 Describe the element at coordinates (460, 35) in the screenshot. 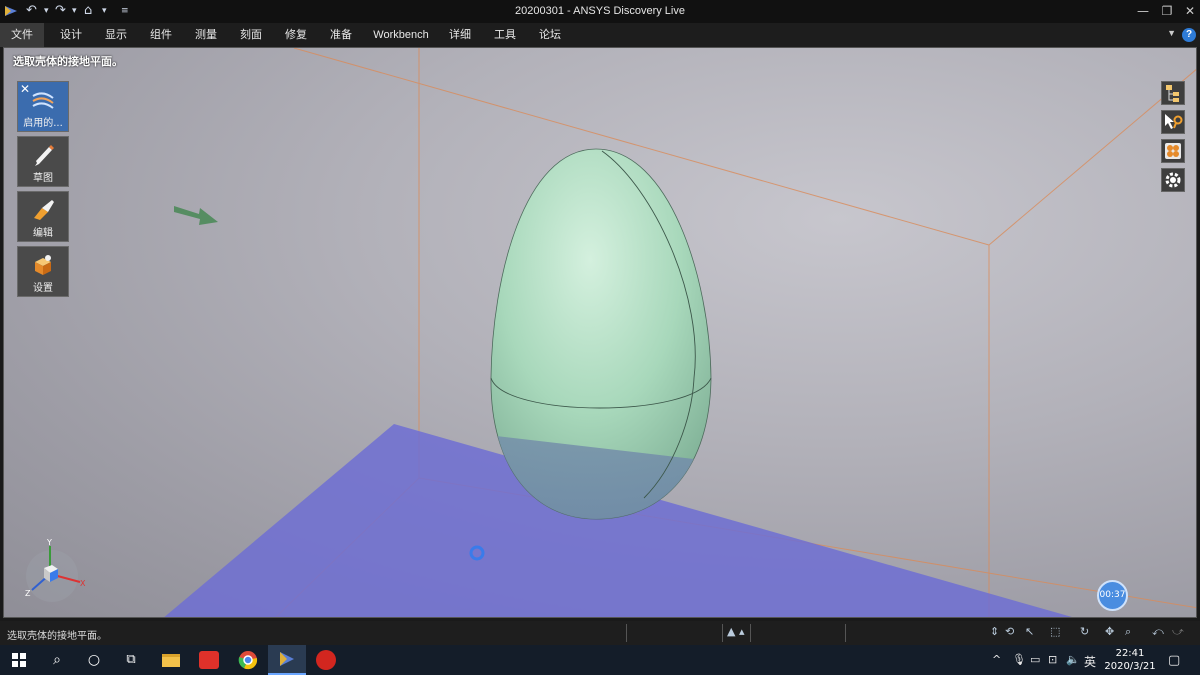

I see `menu-detail: 详细` at that location.